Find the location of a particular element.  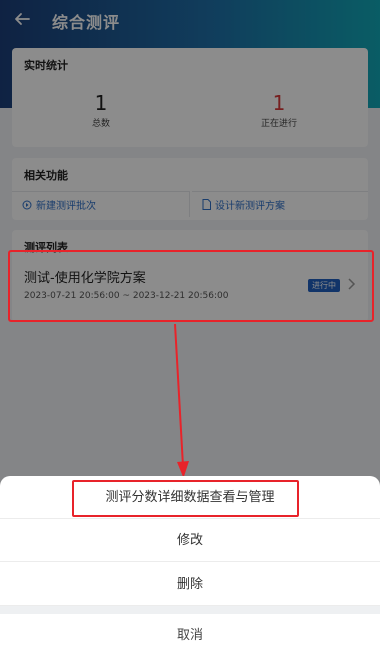

annotation-highlight-action is located at coordinates (185, 498).